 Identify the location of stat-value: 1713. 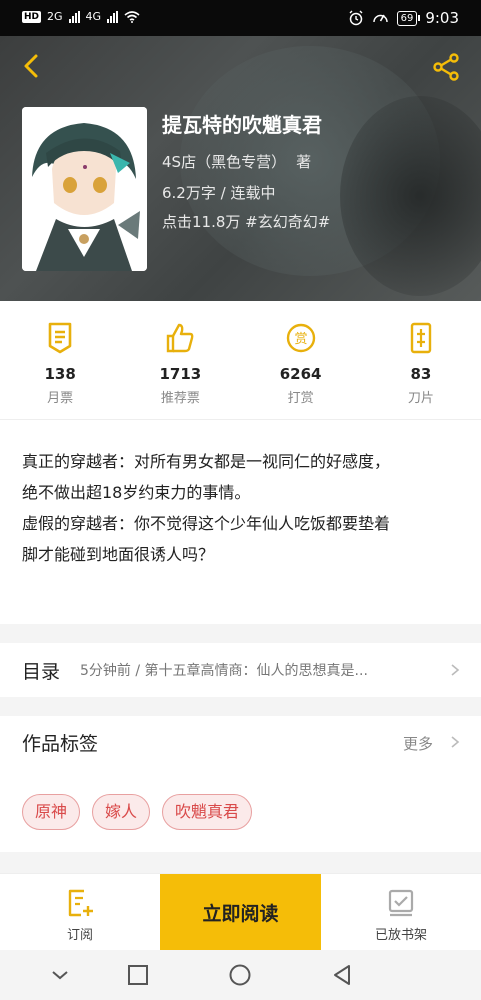
(180, 374).